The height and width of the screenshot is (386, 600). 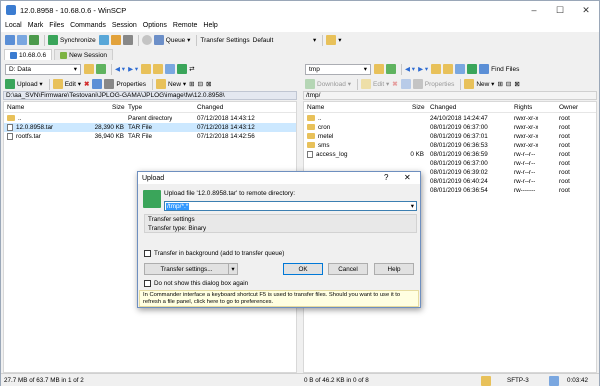 I want to click on column-rights: Rights, so click(x=523, y=107).